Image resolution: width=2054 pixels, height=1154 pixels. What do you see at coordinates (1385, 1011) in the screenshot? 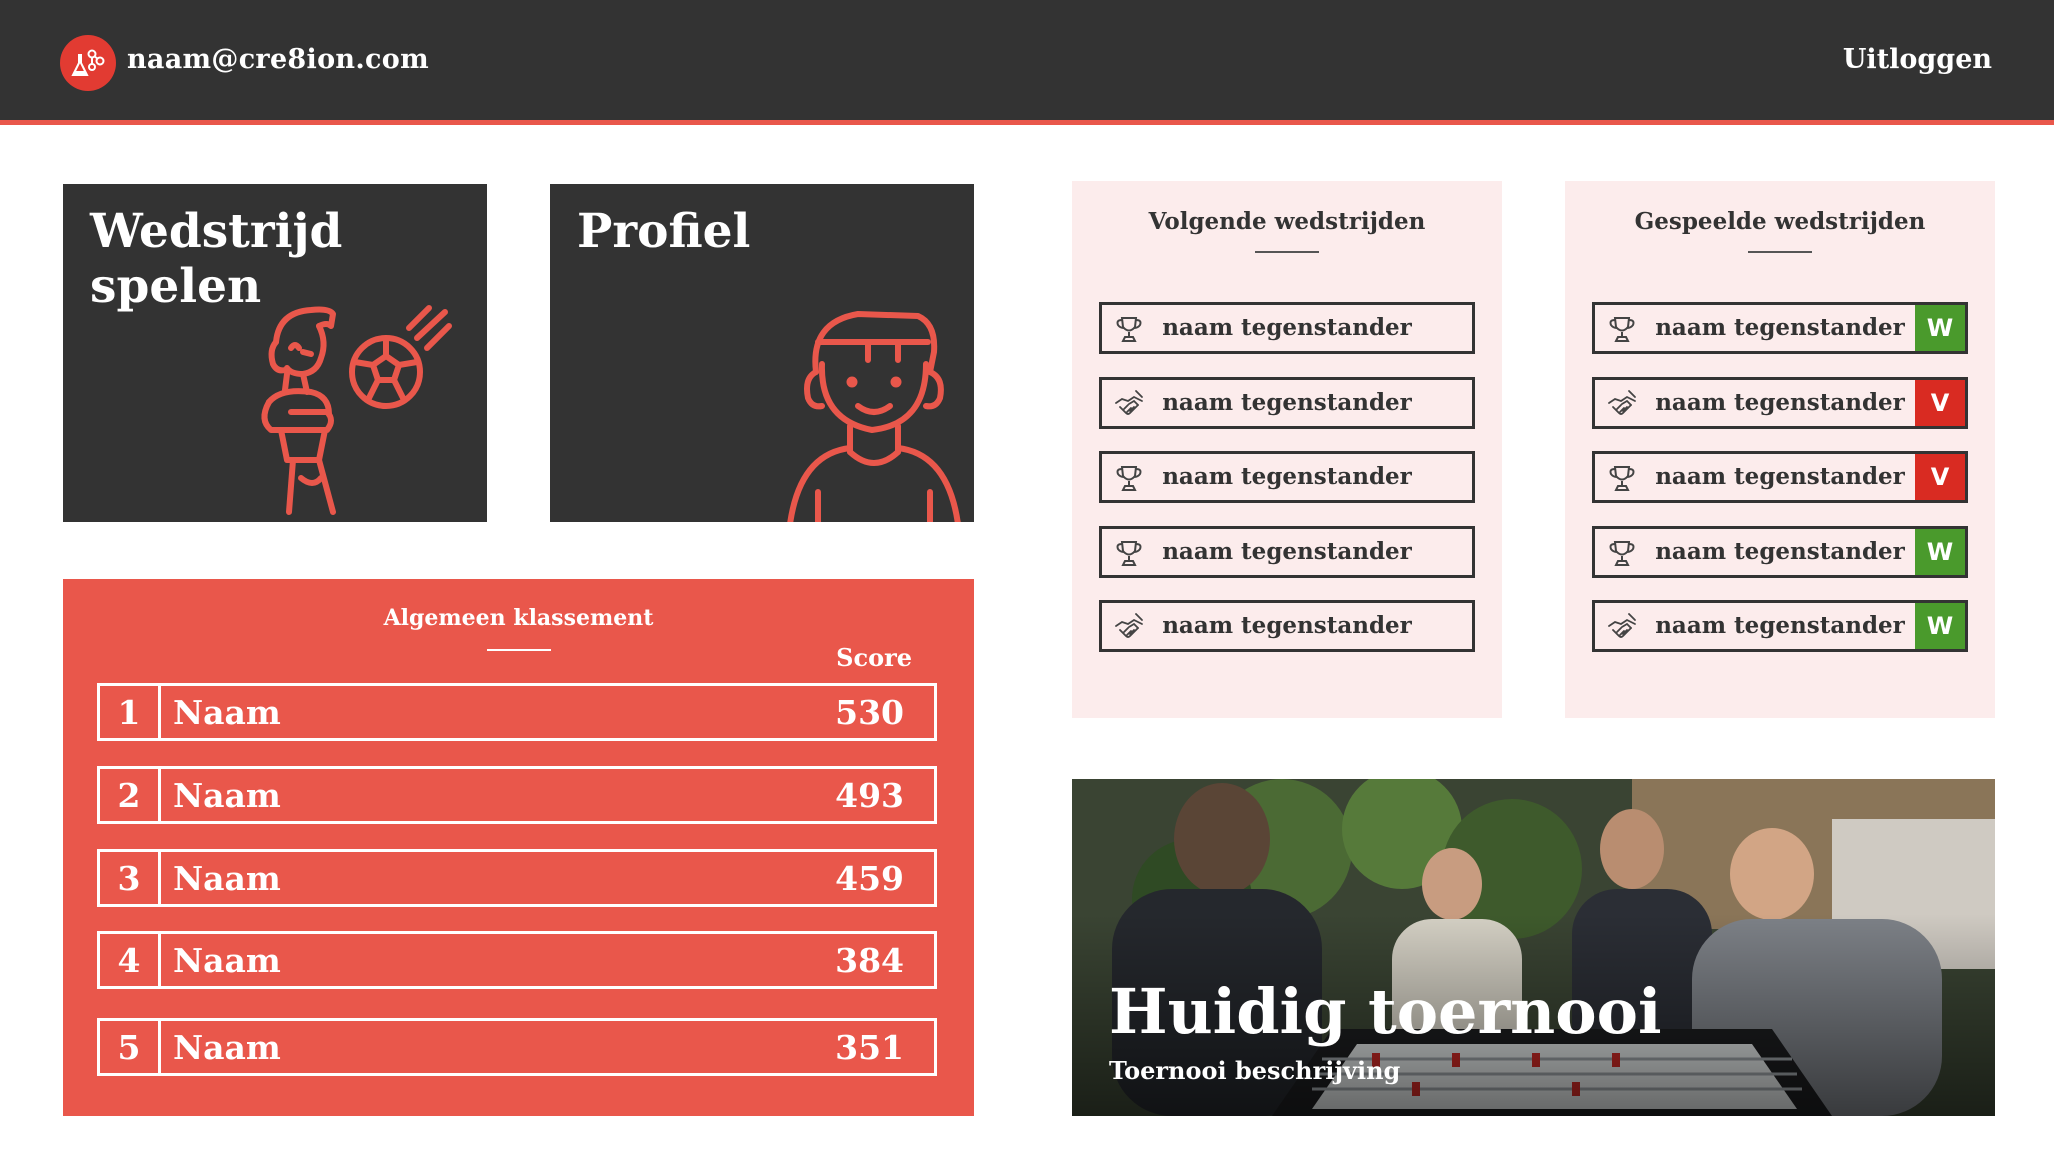
I see `tournament-title: Huidig toernooi` at bounding box center [1385, 1011].